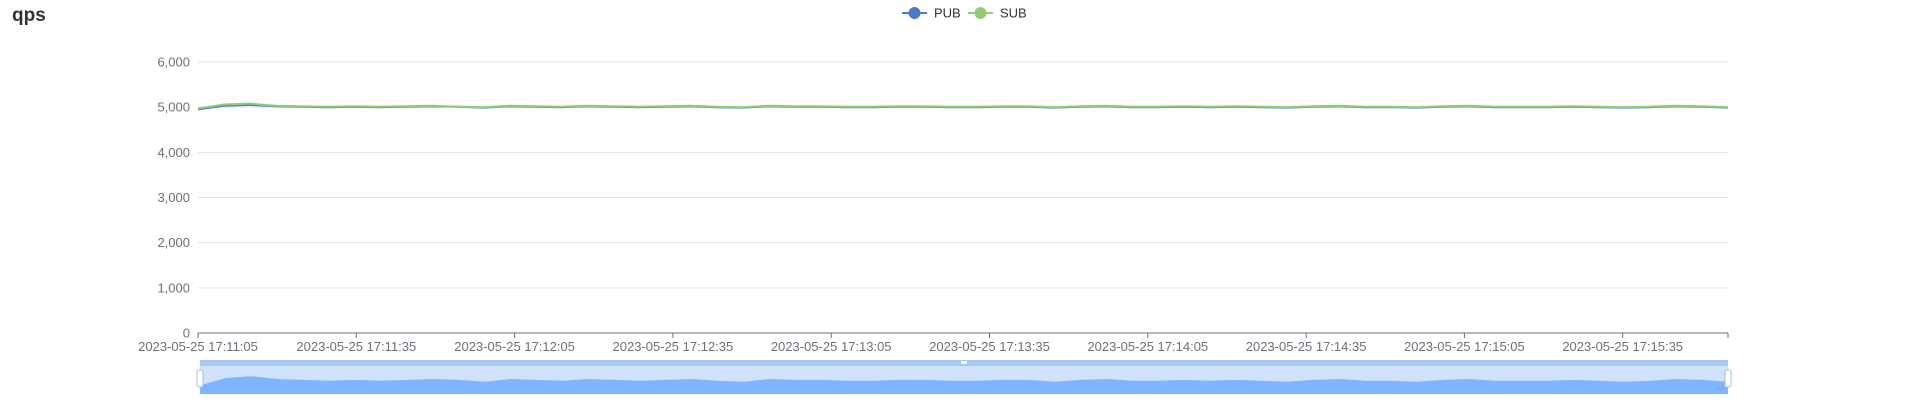 Image resolution: width=1919 pixels, height=410 pixels. Describe the element at coordinates (198, 346) in the screenshot. I see `x-tick-label: 2023-05-25 17:11:05` at that location.